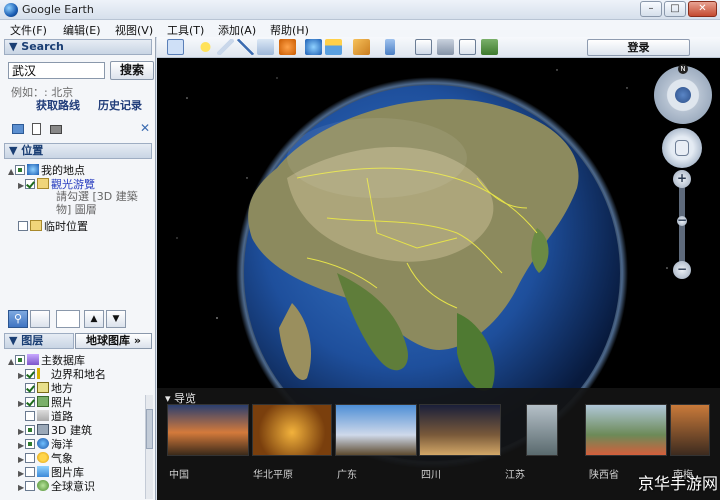 The width and height of the screenshot is (720, 500). What do you see at coordinates (43, 373) in the screenshot?
I see `flag-icon` at bounding box center [43, 373].